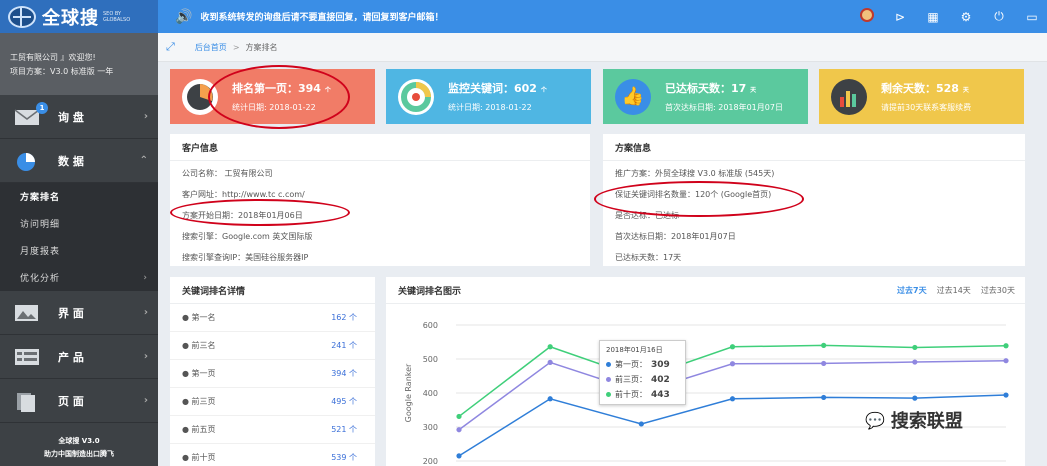  What do you see at coordinates (245, 257) in the screenshot?
I see `query-ip: 搜索引擎查询IP：美国硅谷服务器IP` at bounding box center [245, 257].